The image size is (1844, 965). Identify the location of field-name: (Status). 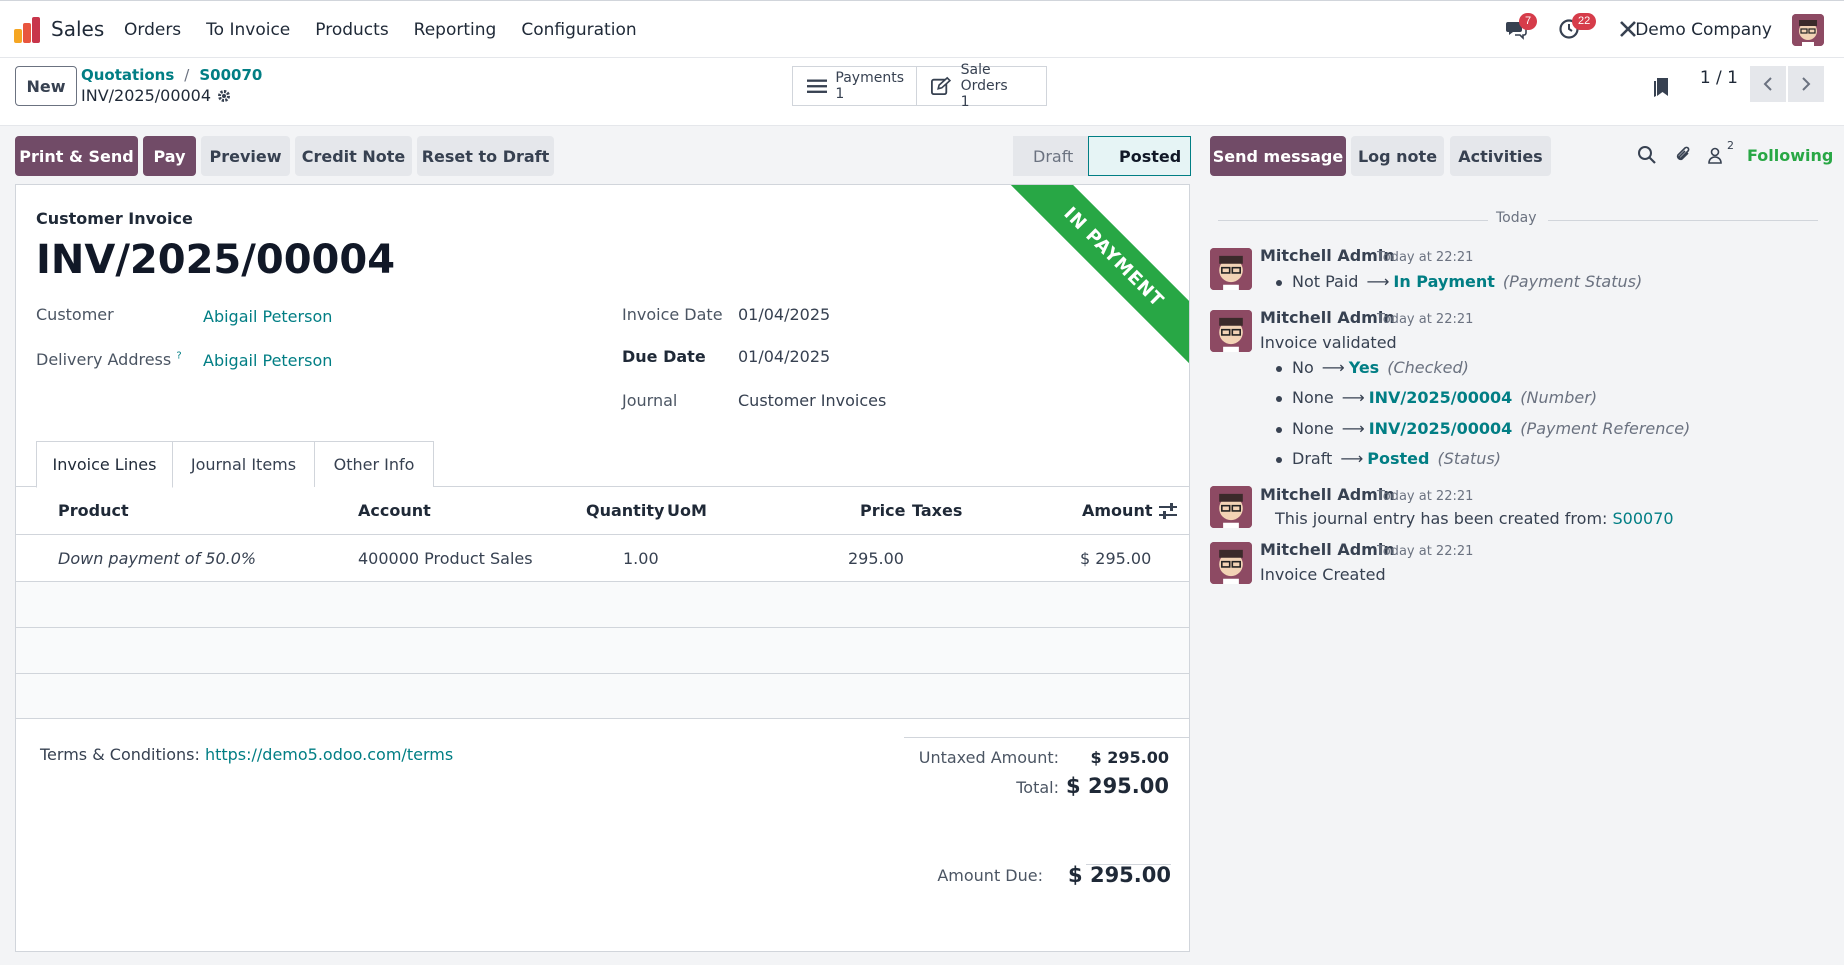
(1469, 458).